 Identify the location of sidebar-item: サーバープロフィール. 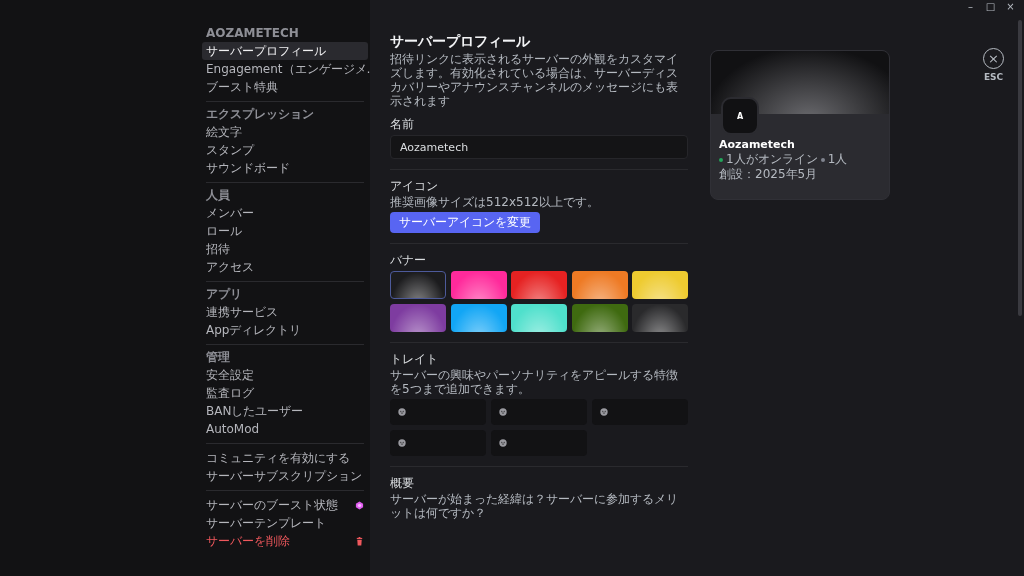
(285, 51).